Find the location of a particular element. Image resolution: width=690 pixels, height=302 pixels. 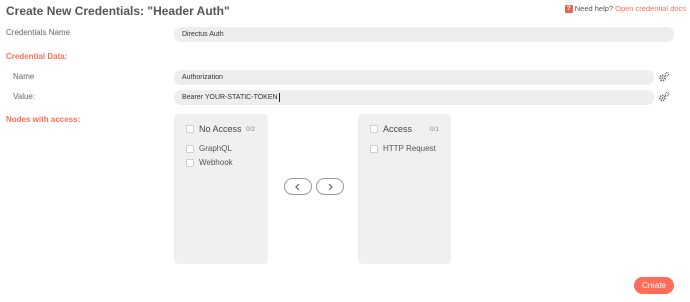

create-button: Create is located at coordinates (654, 285).